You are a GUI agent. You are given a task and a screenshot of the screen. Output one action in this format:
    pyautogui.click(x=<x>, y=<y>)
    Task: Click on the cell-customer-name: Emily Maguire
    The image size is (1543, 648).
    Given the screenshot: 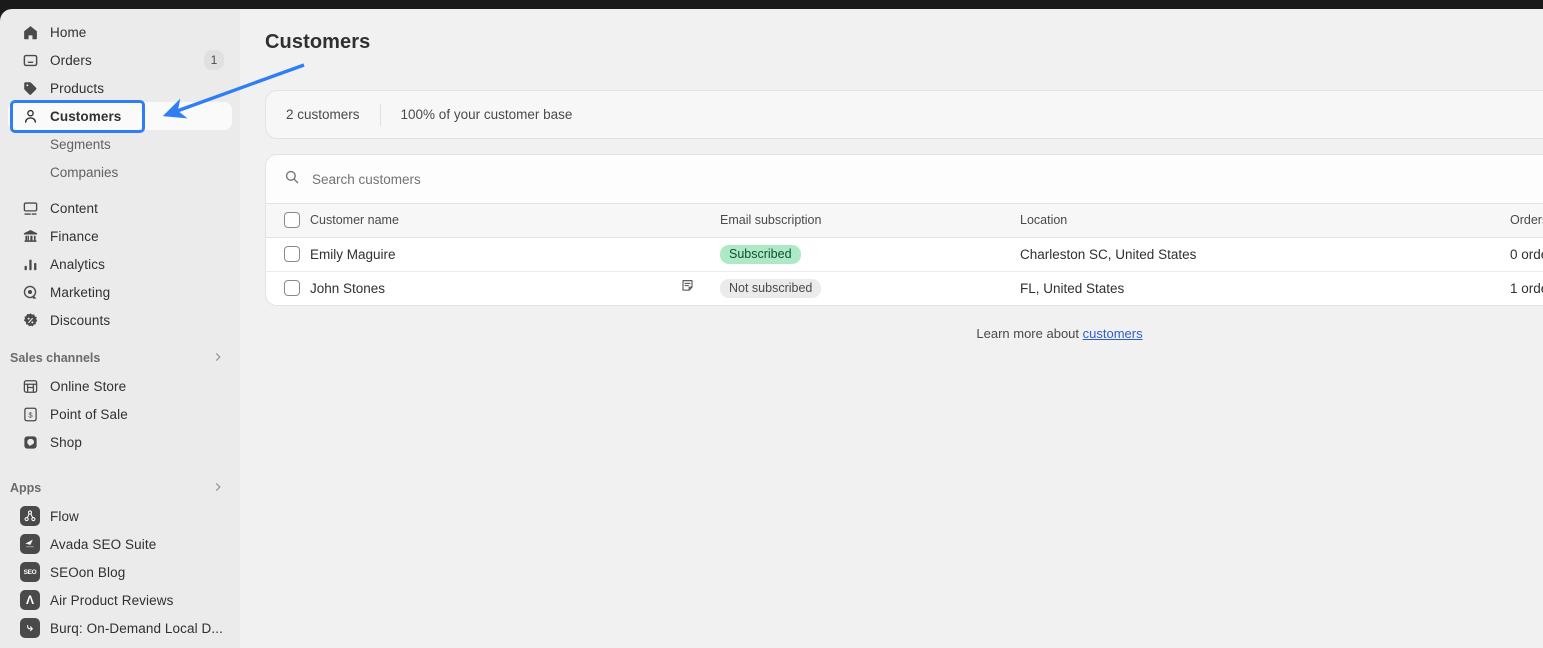 What is the action you would take?
    pyautogui.click(x=495, y=254)
    